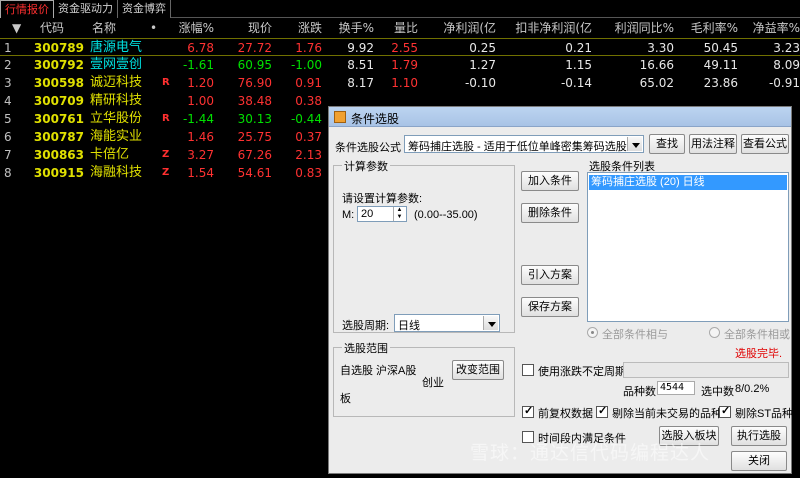 This screenshot has width=800, height=478. What do you see at coordinates (759, 436) in the screenshot?
I see `execute-button: 执行选股` at bounding box center [759, 436].